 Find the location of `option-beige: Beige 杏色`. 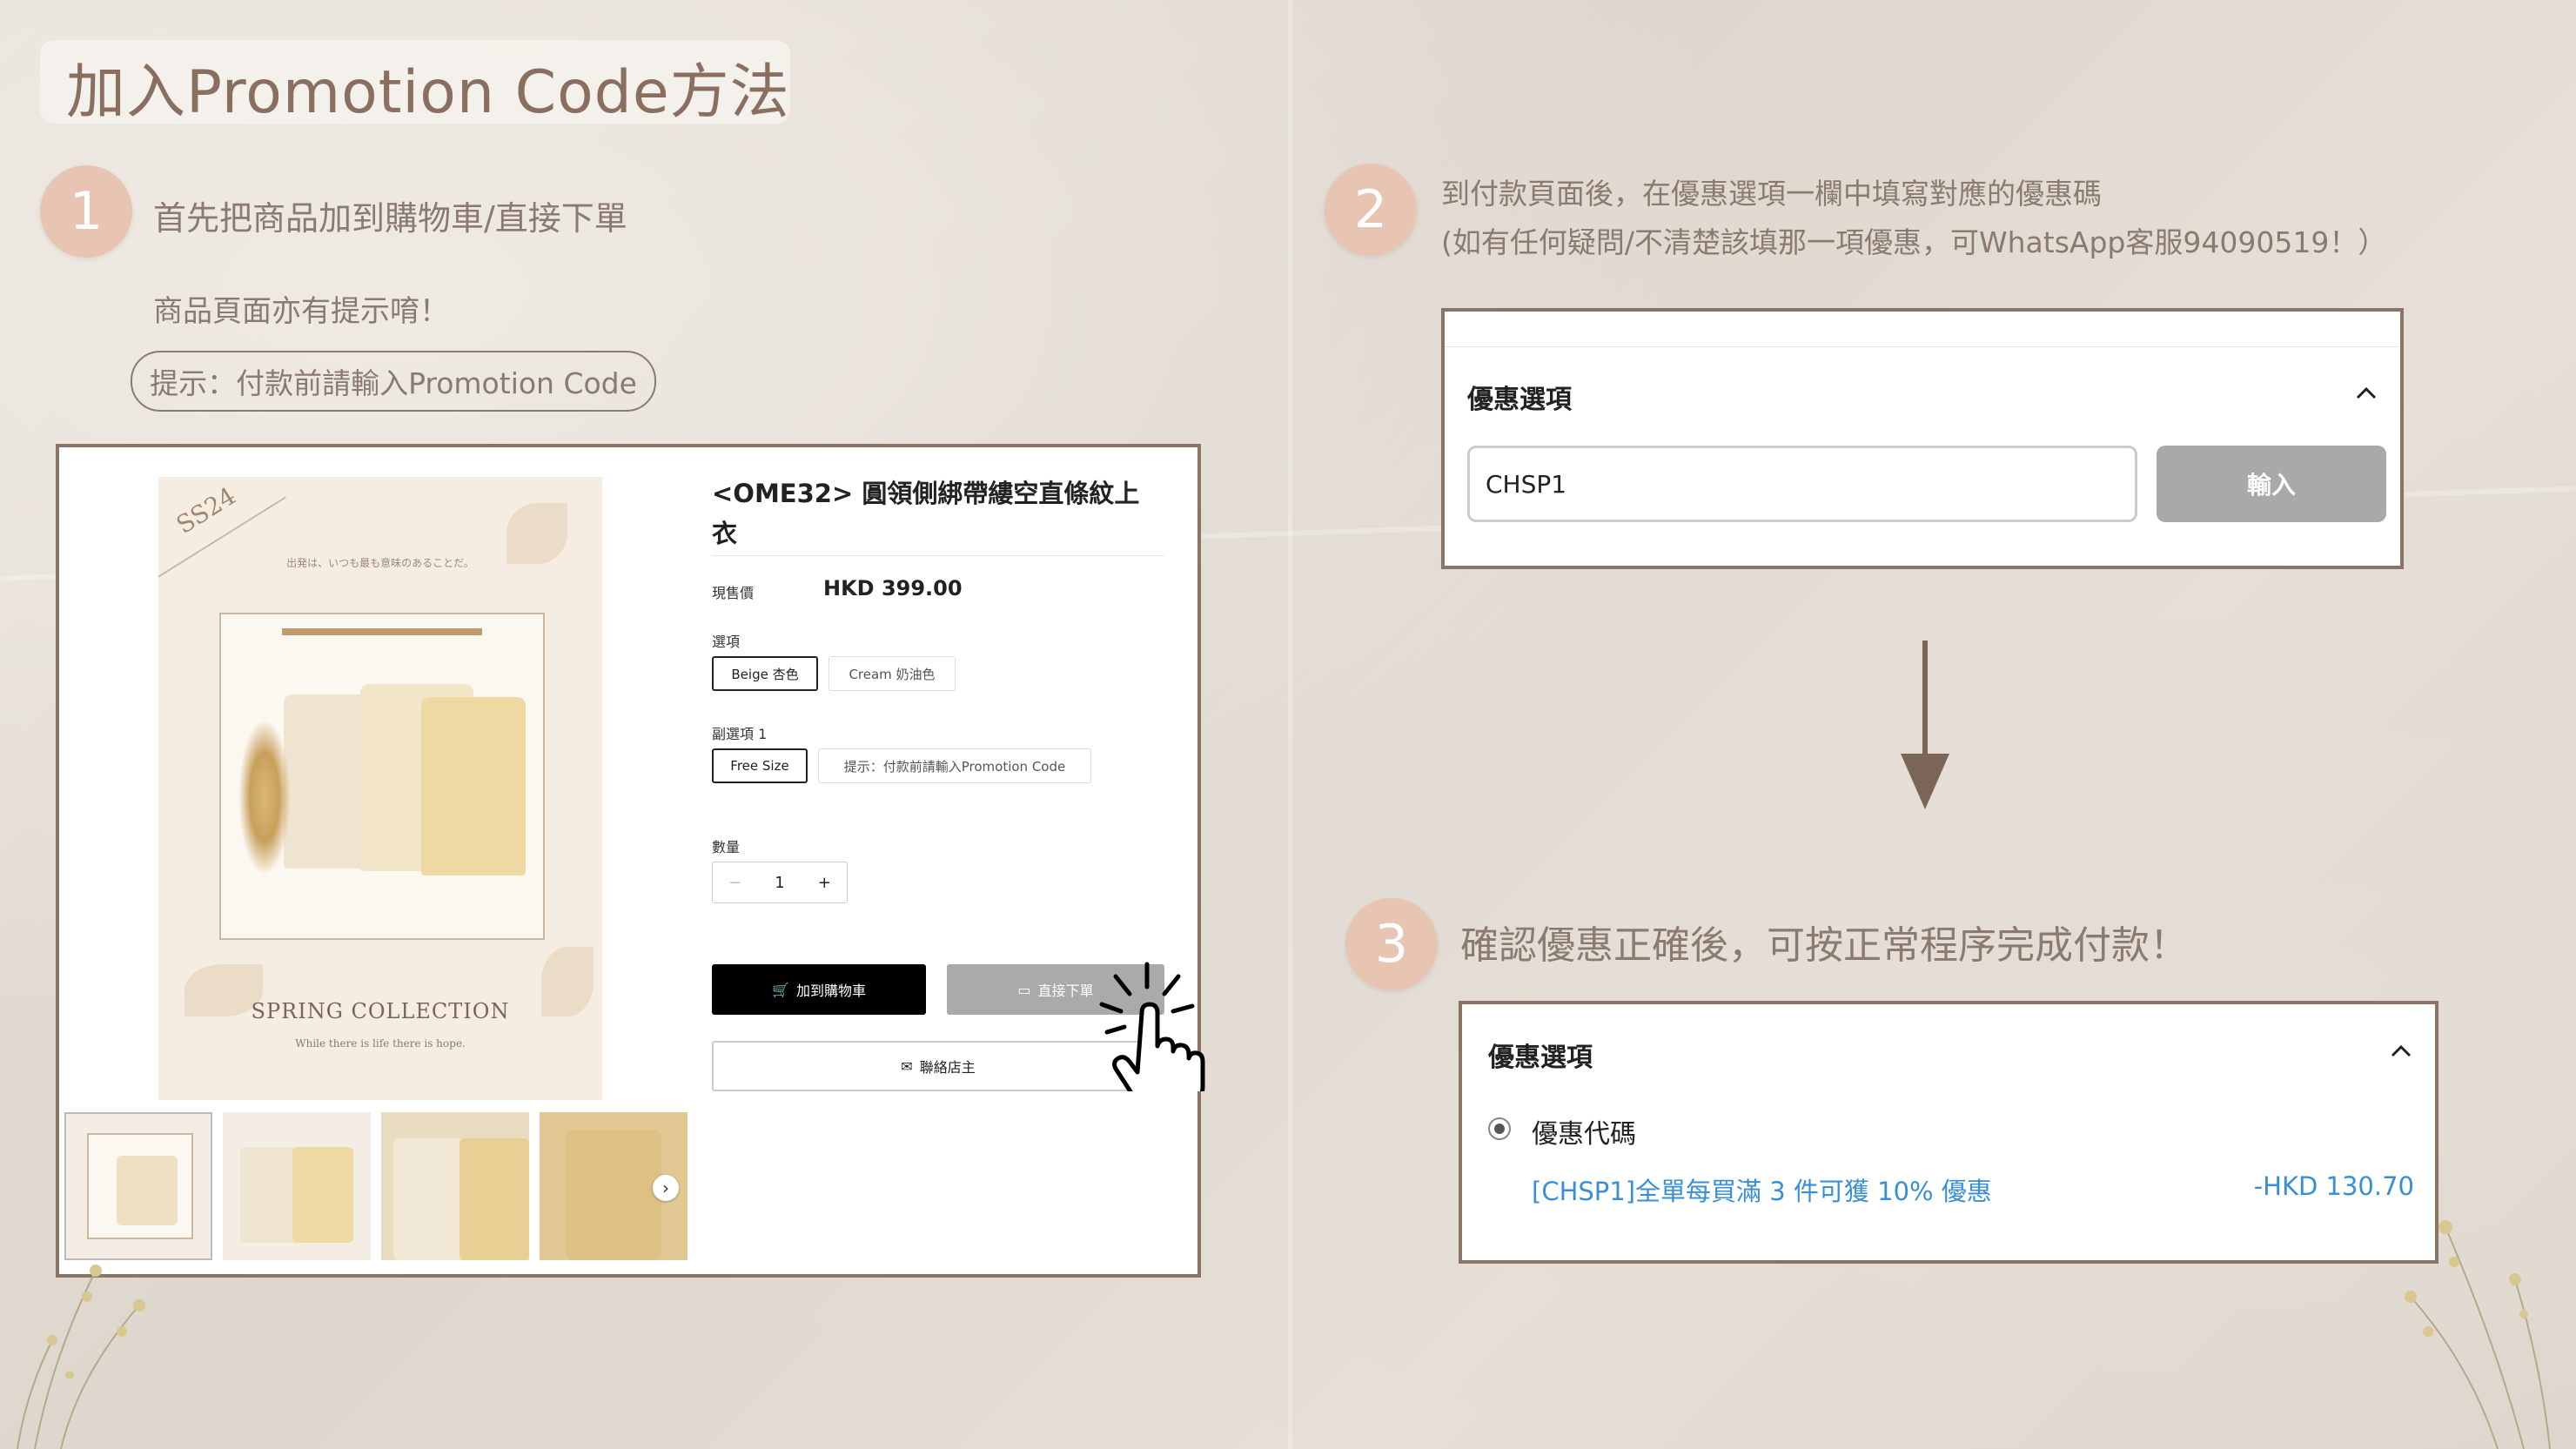

option-beige: Beige 杏色 is located at coordinates (765, 673).